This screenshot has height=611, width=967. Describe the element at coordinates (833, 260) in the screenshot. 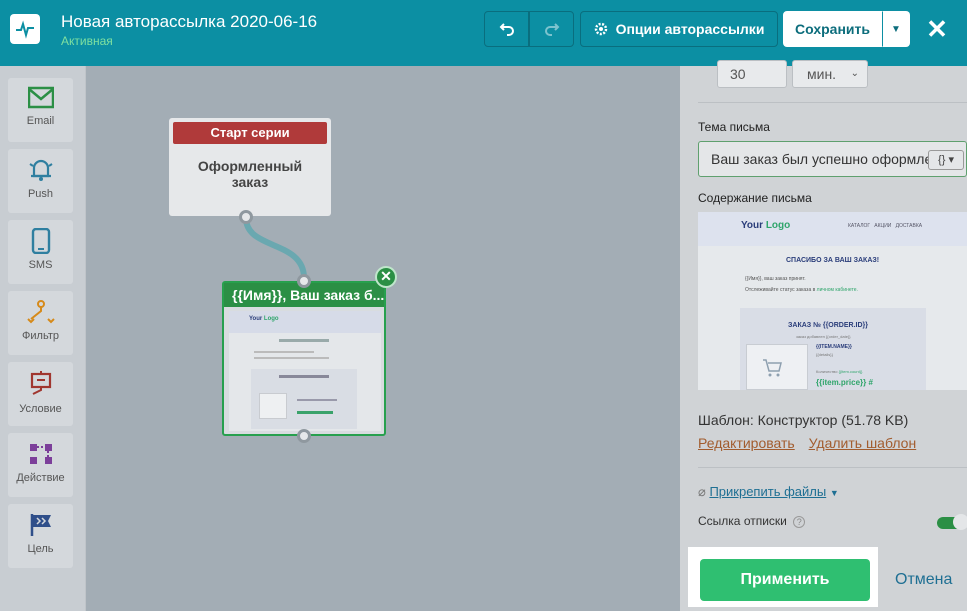

I see `preview-heading: СПАСИБО ЗА ВАШ ЗАКАЗ!` at that location.